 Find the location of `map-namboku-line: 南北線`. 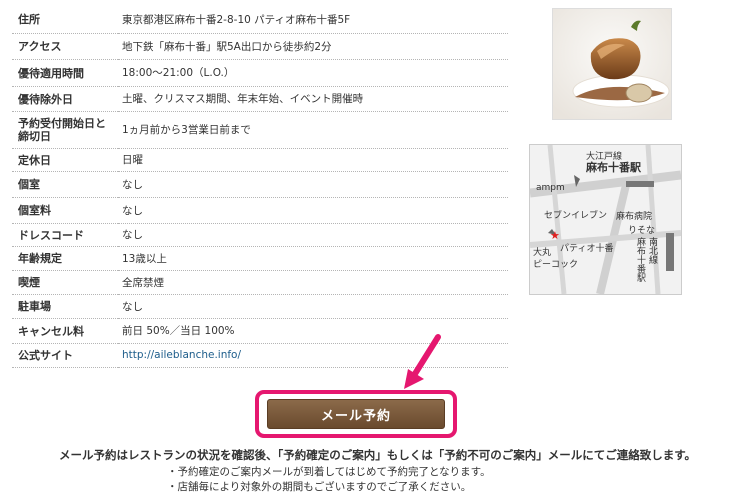

map-namboku-line: 南北線 is located at coordinates (652, 250).